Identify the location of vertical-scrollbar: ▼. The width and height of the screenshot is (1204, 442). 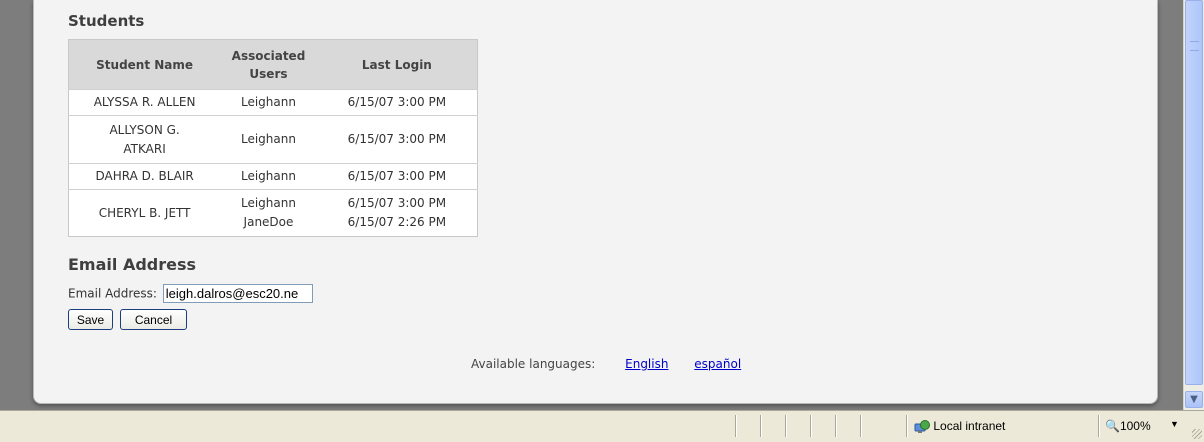
(1193, 205).